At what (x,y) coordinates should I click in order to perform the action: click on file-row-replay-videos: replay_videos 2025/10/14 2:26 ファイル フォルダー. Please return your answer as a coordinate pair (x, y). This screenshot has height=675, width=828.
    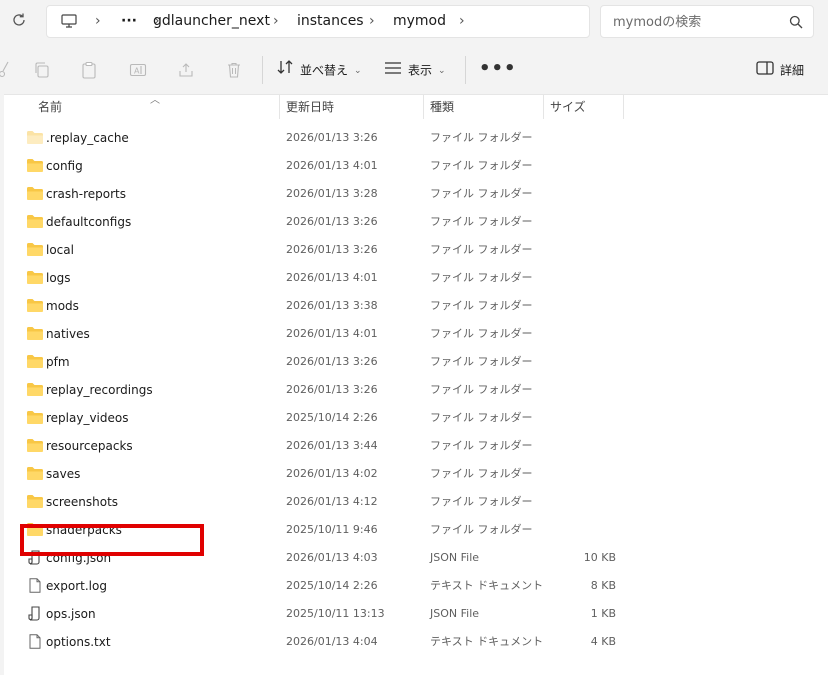
    Looking at the image, I should click on (416, 418).